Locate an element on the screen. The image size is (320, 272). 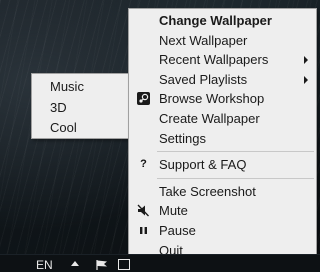
menu-item-saved-playlists: Saved Playlists is located at coordinates (222, 80).